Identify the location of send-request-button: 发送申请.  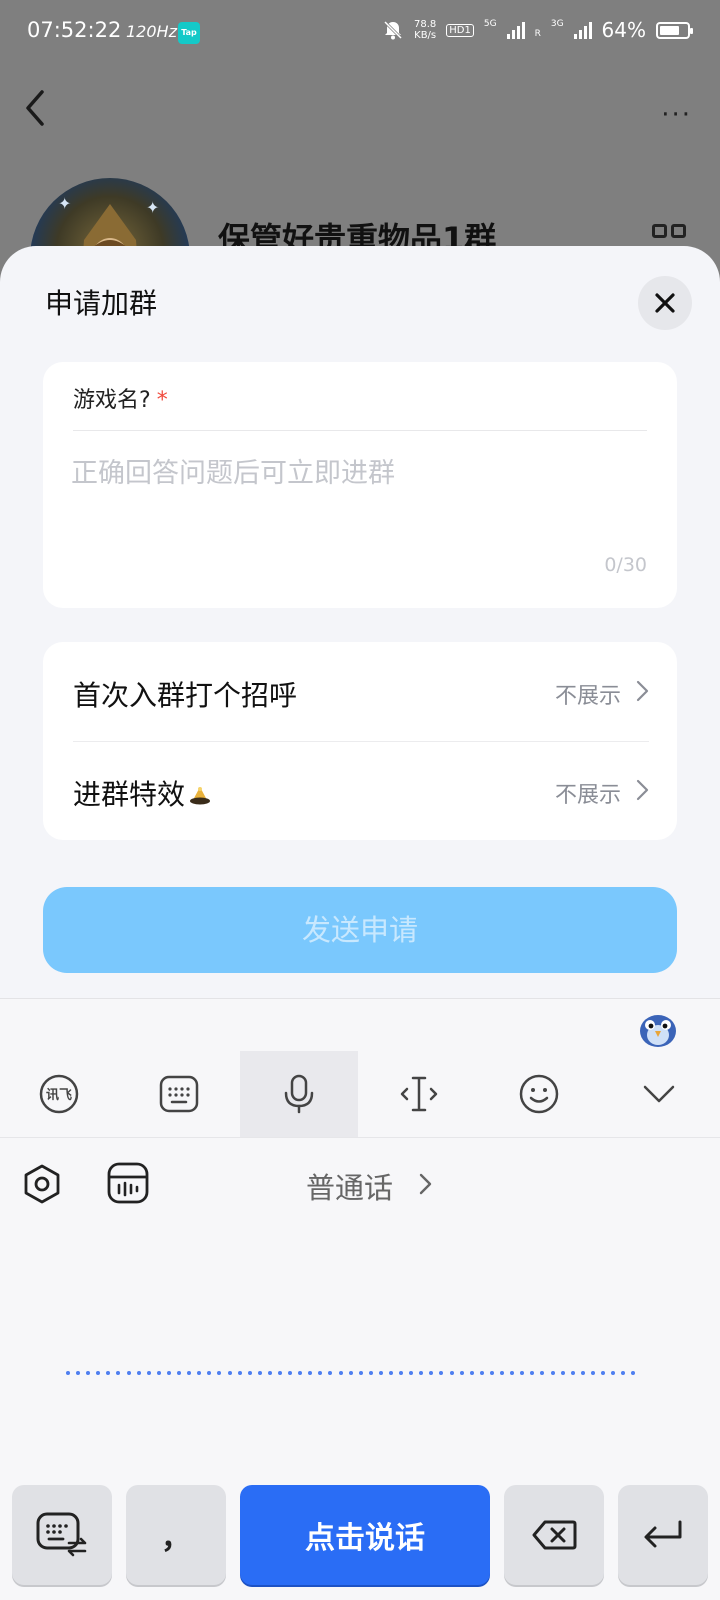
(360, 930).